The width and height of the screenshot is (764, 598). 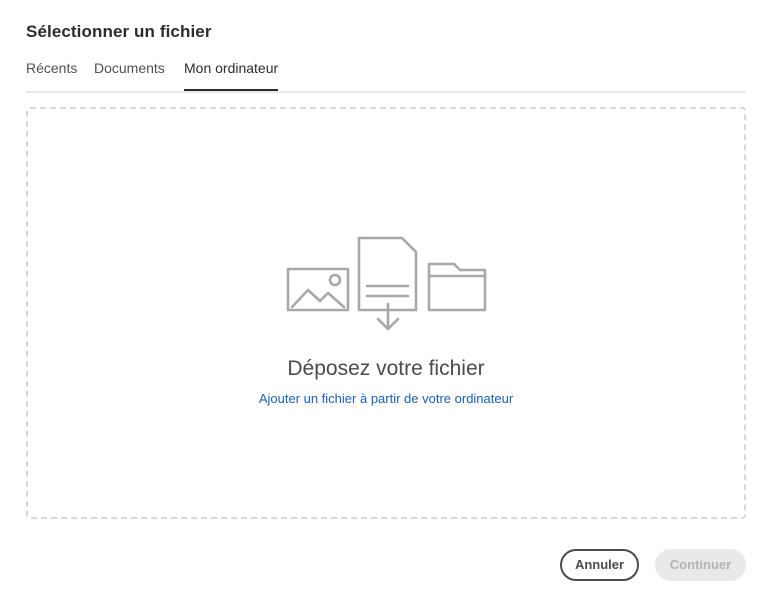 I want to click on file-download-icon, so click(x=387, y=283).